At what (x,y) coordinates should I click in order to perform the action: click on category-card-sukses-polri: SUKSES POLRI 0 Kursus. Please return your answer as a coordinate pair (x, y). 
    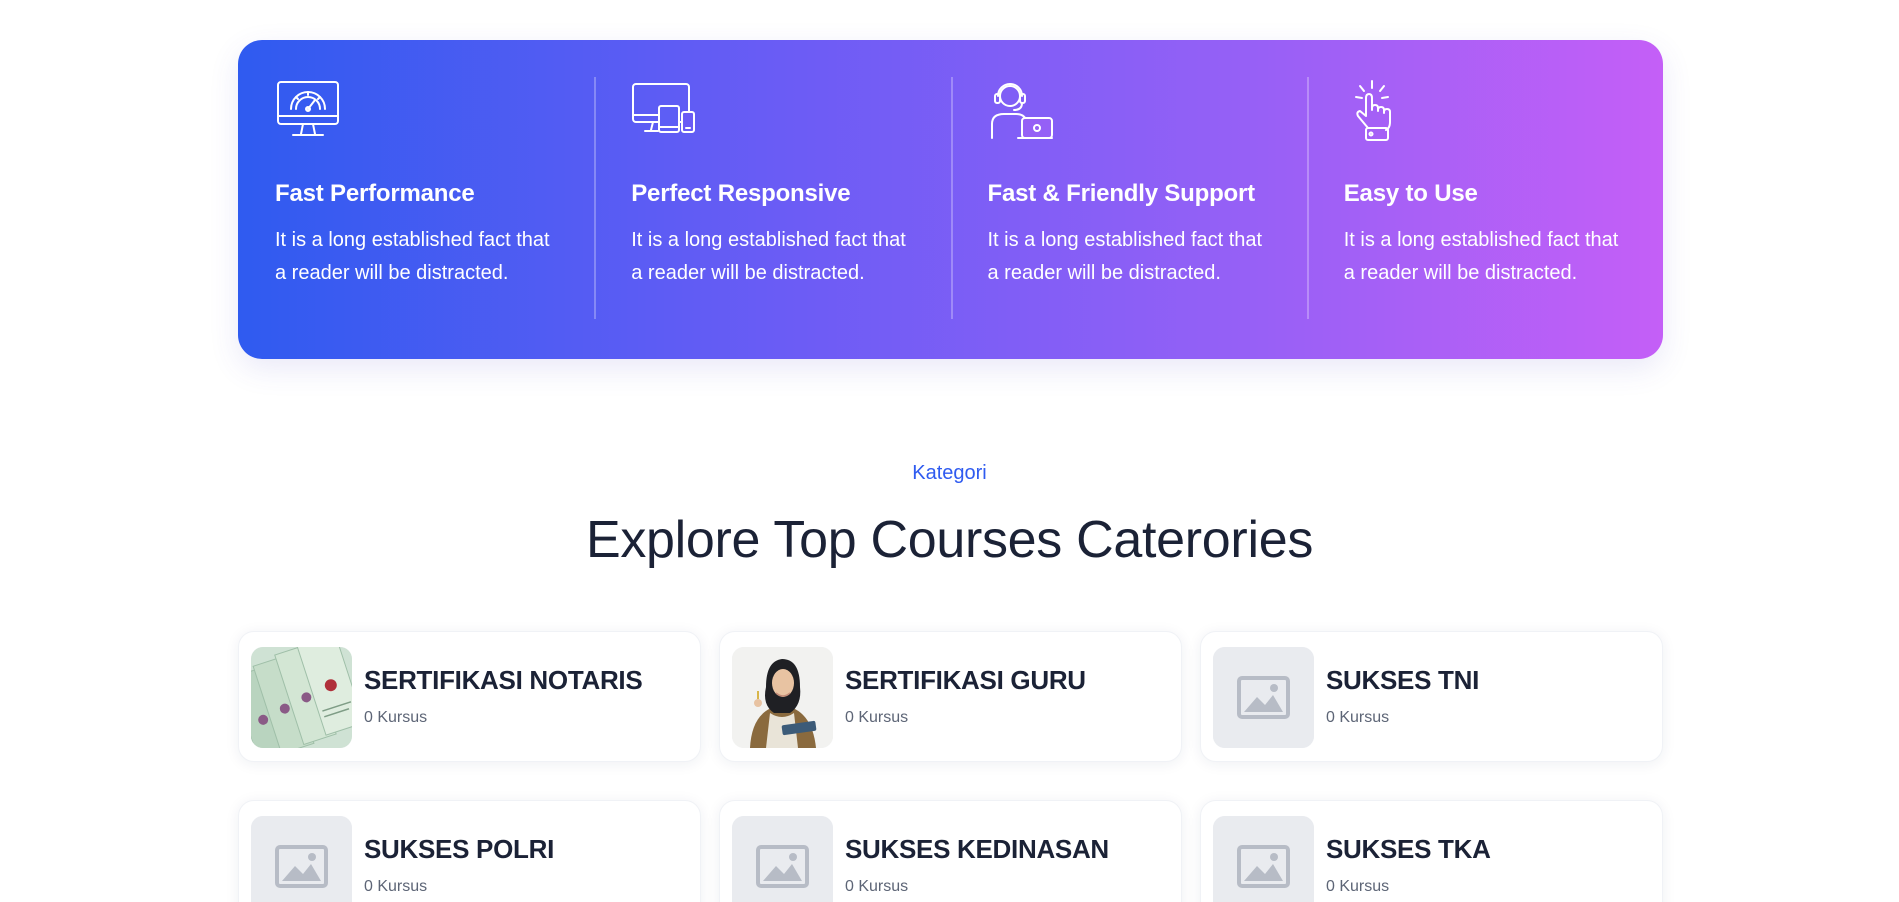
    Looking at the image, I should click on (469, 851).